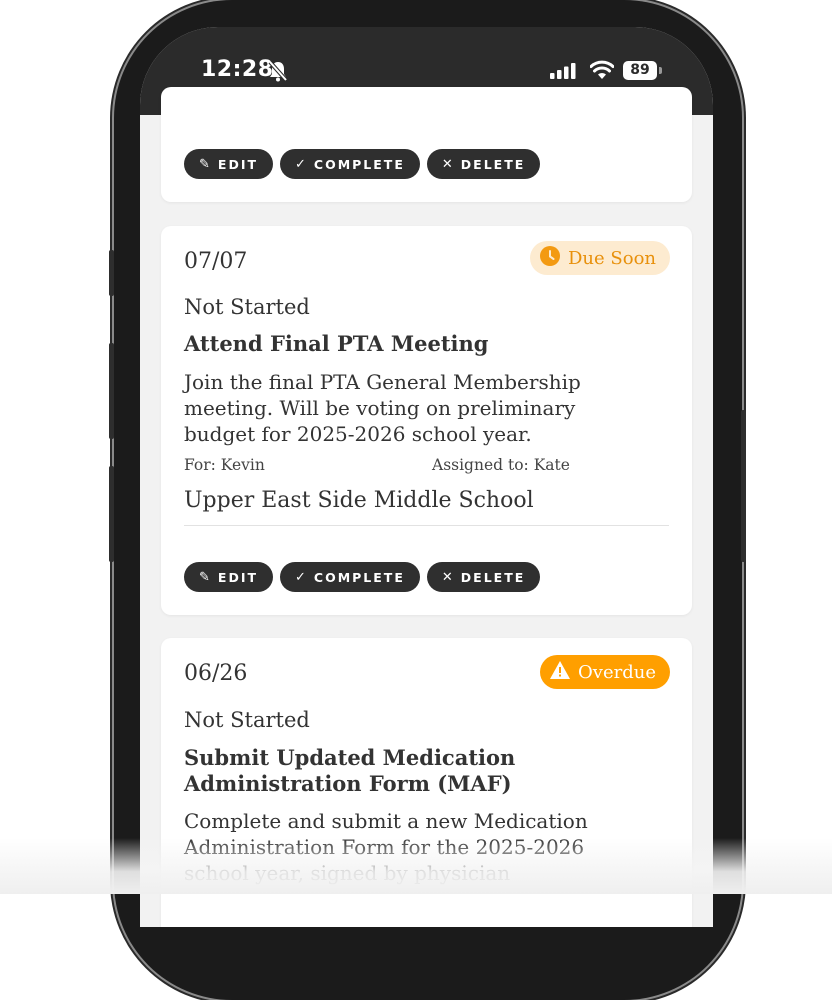 Image resolution: width=832 pixels, height=1000 pixels. What do you see at coordinates (564, 73) in the screenshot?
I see `cellular-signal-icon` at bounding box center [564, 73].